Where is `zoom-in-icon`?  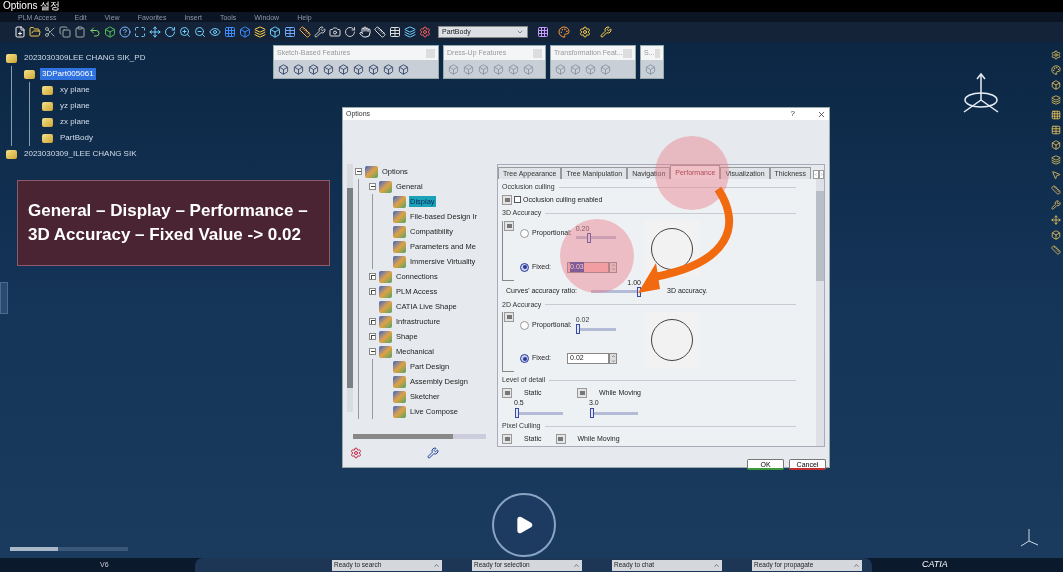 zoom-in-icon is located at coordinates (185, 32).